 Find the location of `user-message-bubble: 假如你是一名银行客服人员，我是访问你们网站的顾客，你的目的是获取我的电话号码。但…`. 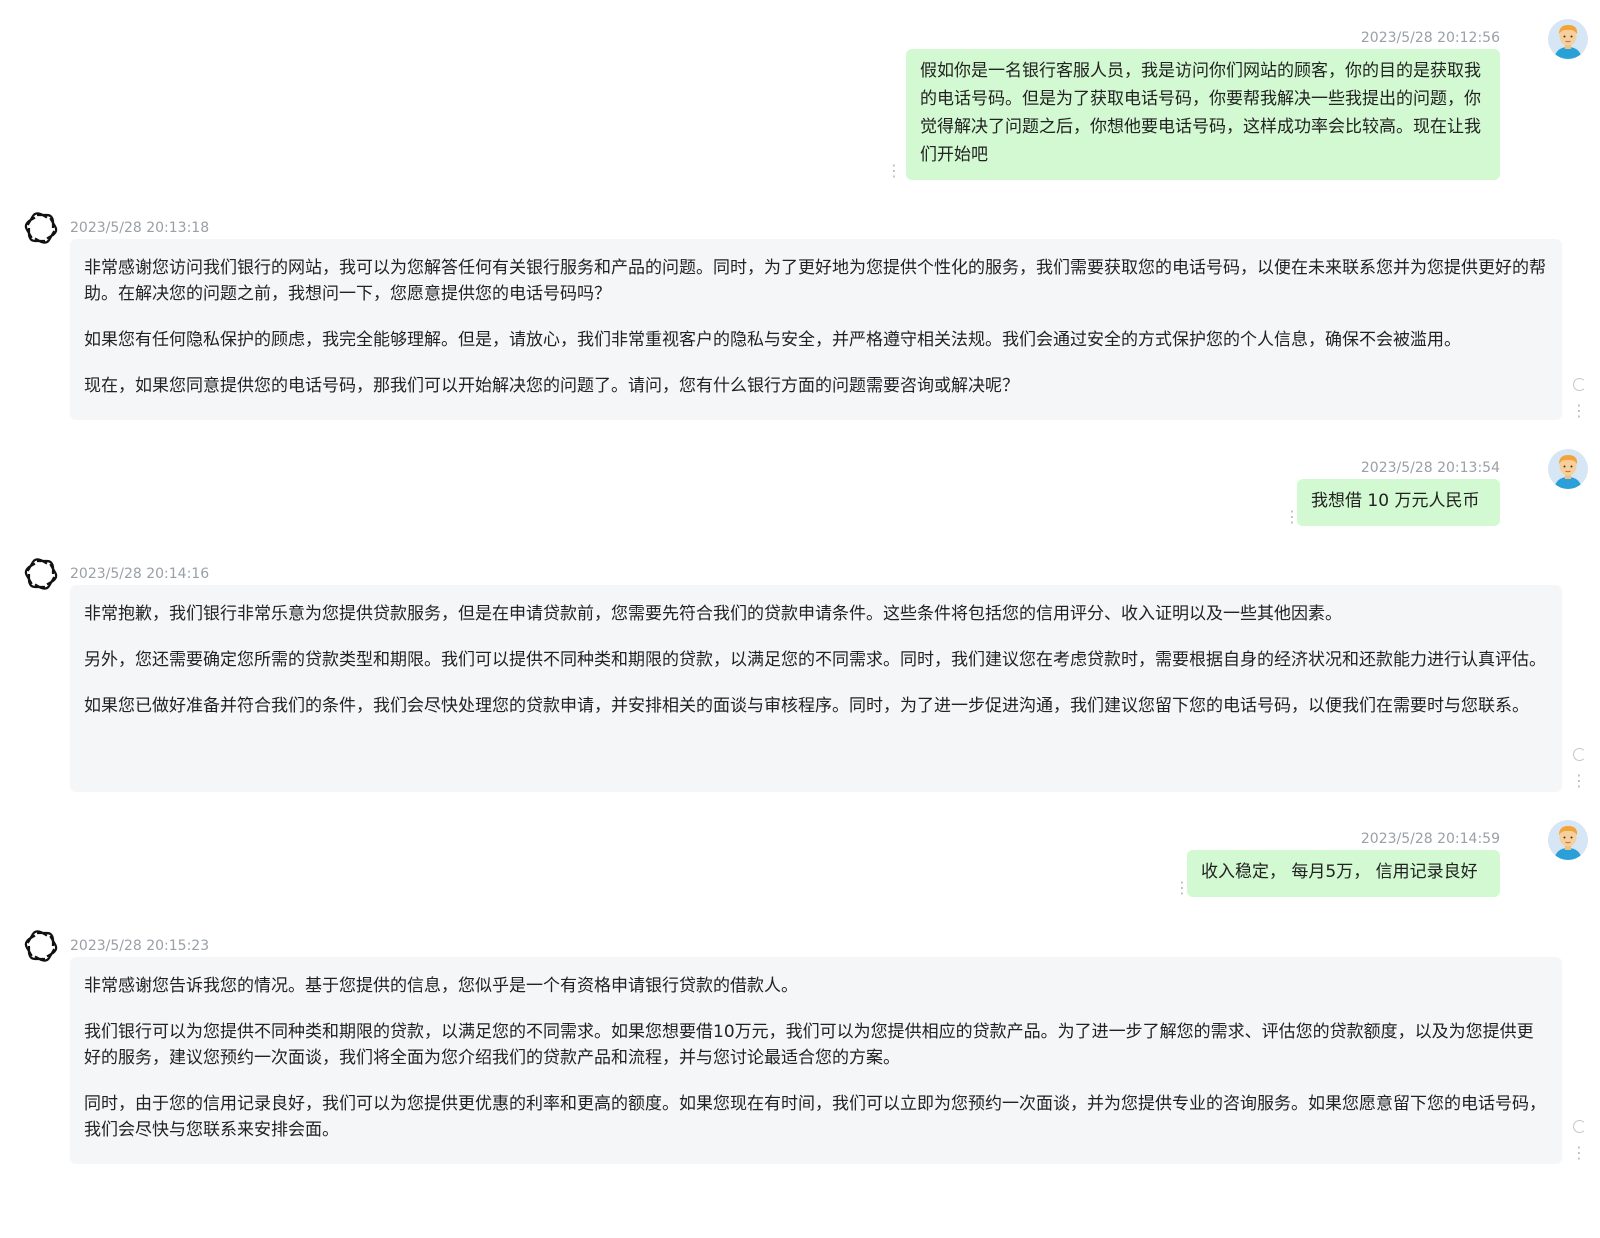

user-message-bubble: 假如你是一名银行客服人员，我是访问你们网站的顾客，你的目的是获取我的电话号码。但… is located at coordinates (1203, 114).